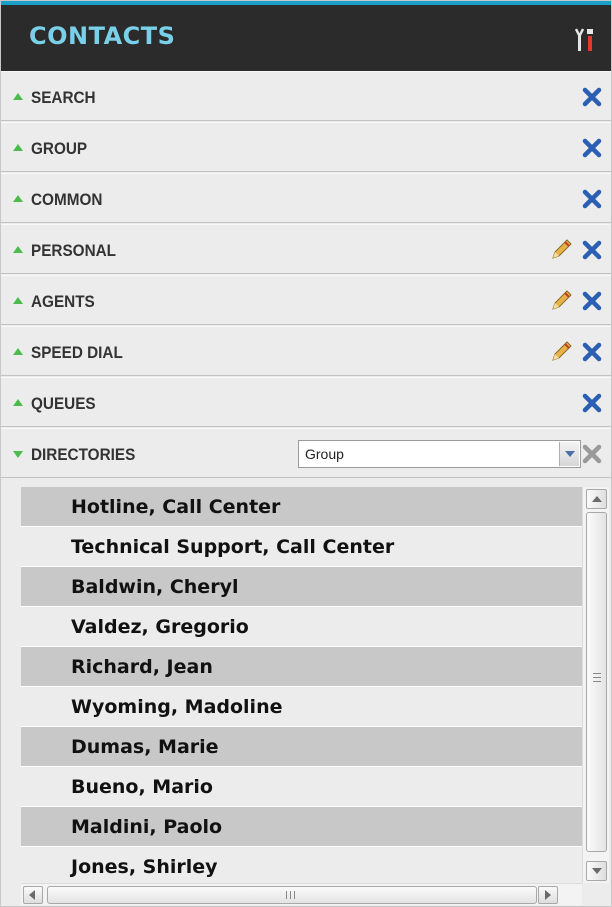 The height and width of the screenshot is (907, 612). Describe the element at coordinates (439, 454) in the screenshot. I see `directory-filter-select: Group` at that location.